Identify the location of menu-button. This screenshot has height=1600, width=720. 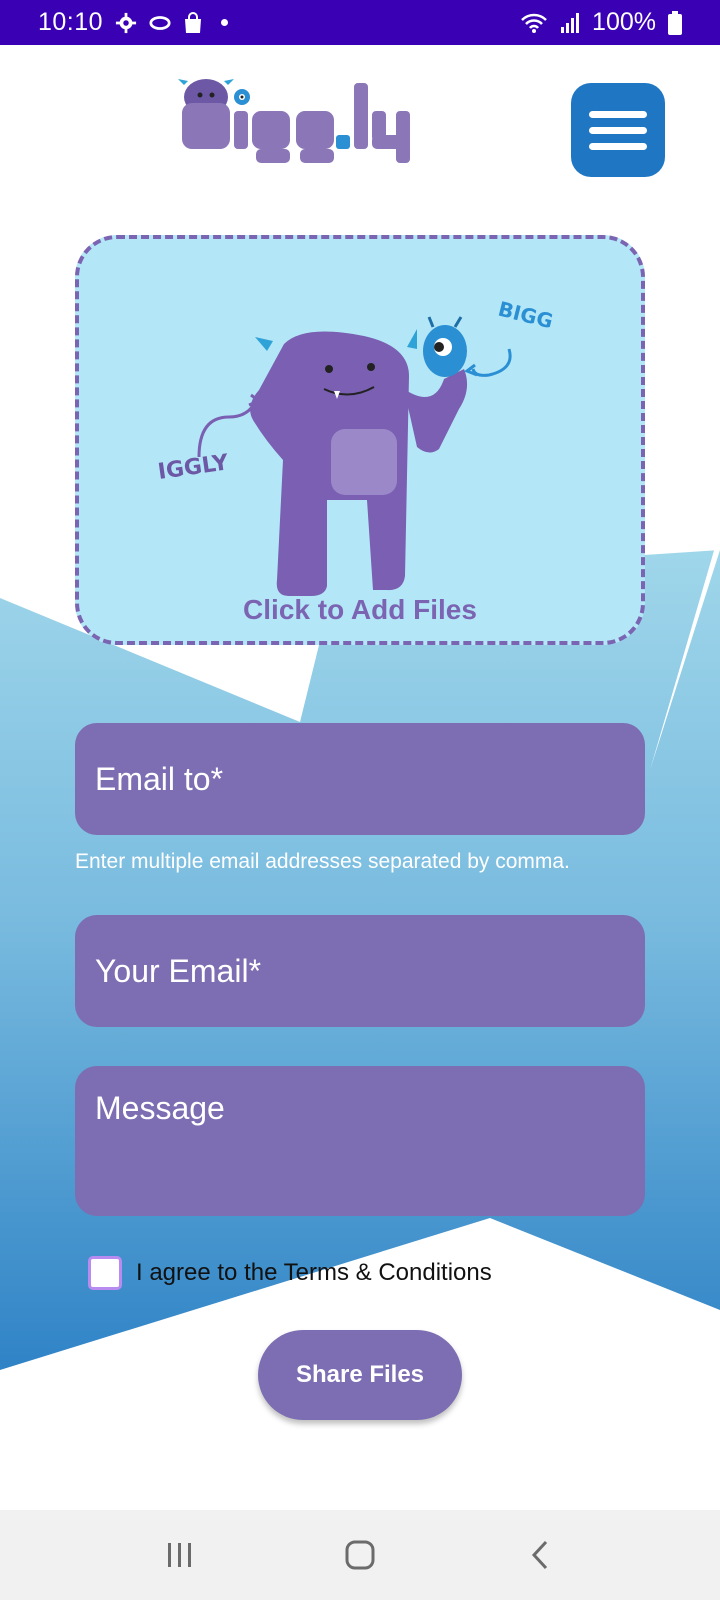
(618, 130).